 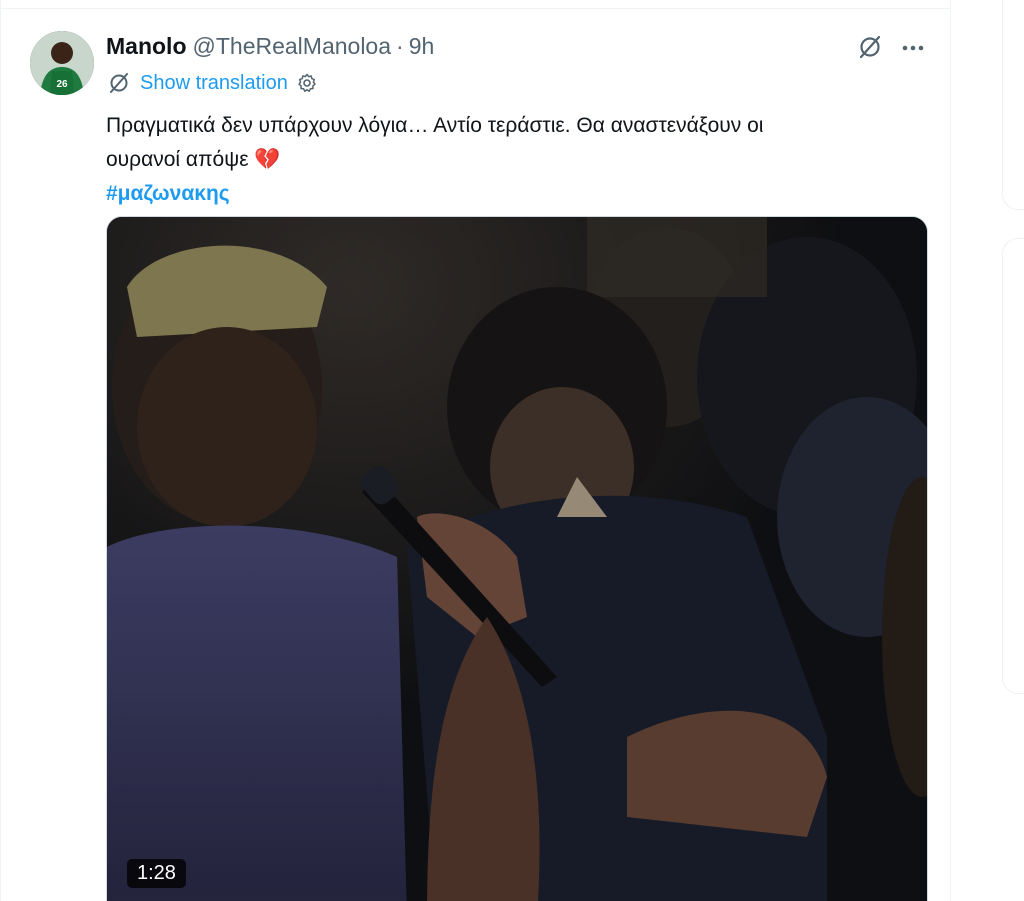 I want to click on tweet-hashtag-line: #μαζωνακης, so click(x=516, y=194).